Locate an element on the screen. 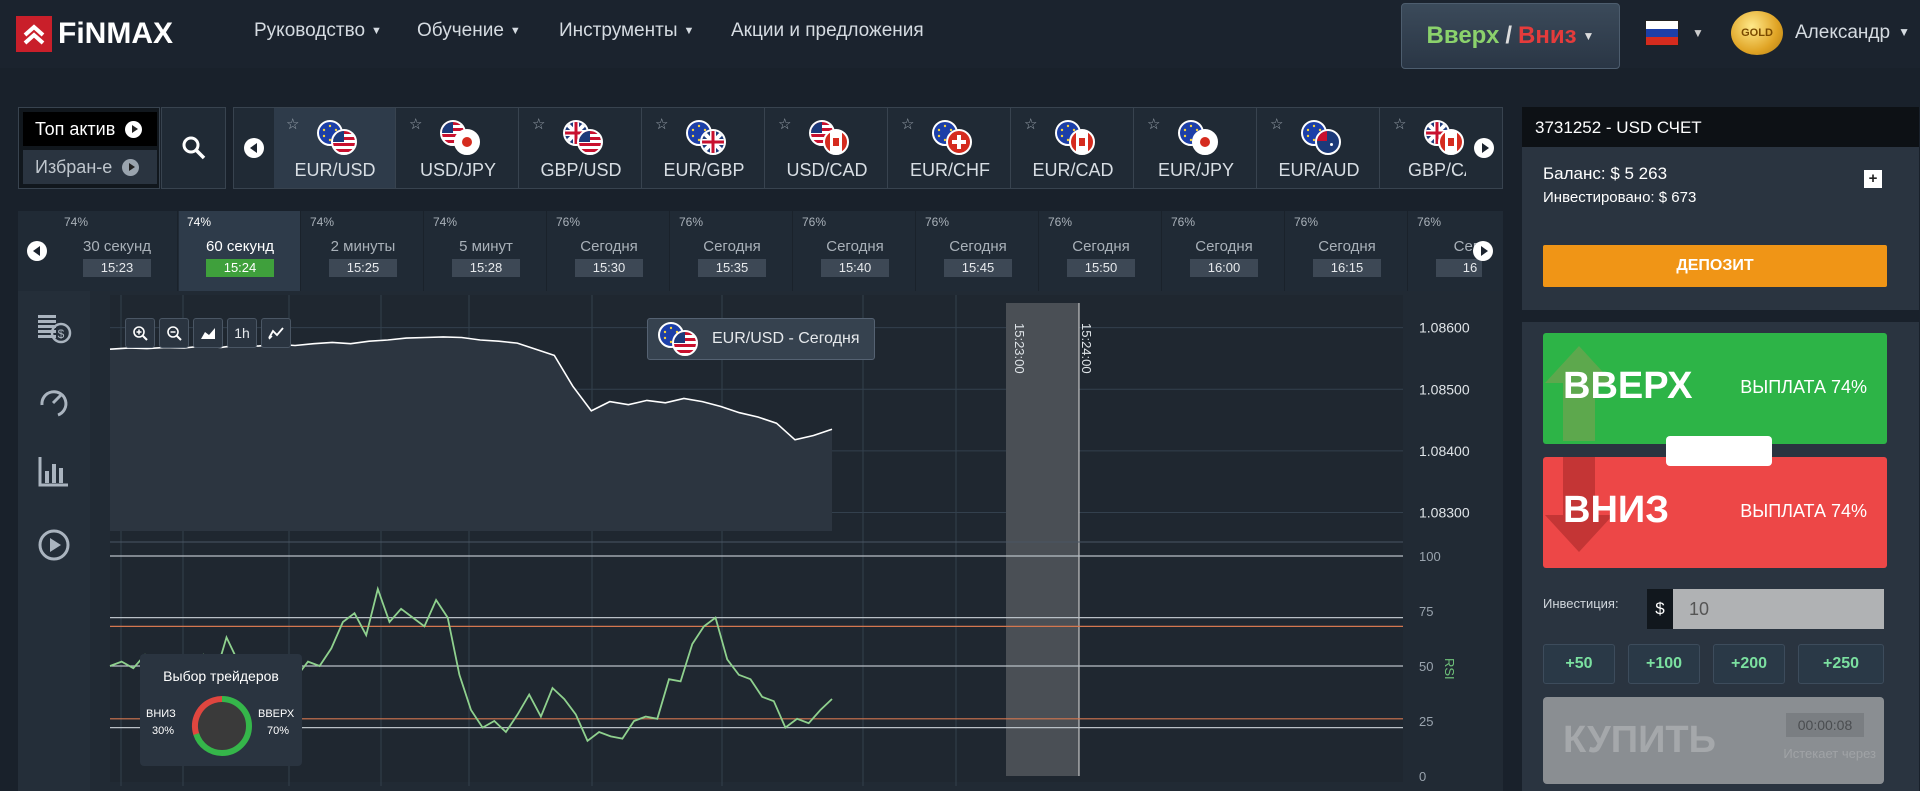  asset-name: GBP/USD is located at coordinates (581, 170).